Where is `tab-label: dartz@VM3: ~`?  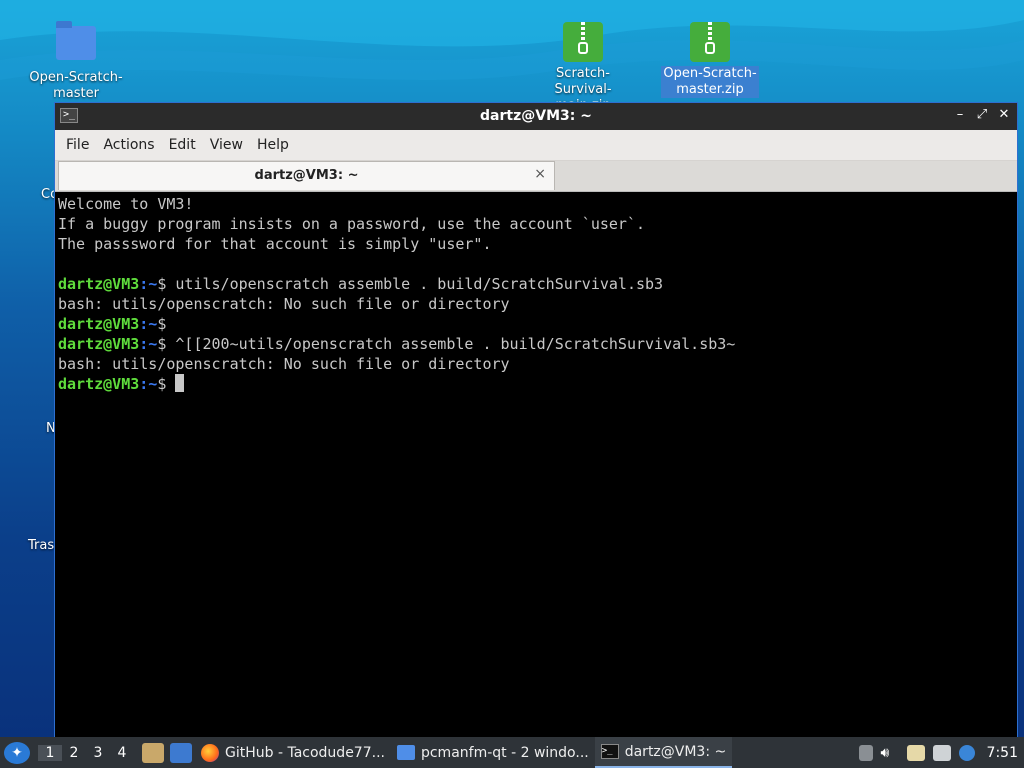
tab-label: dartz@VM3: ~ is located at coordinates (306, 175).